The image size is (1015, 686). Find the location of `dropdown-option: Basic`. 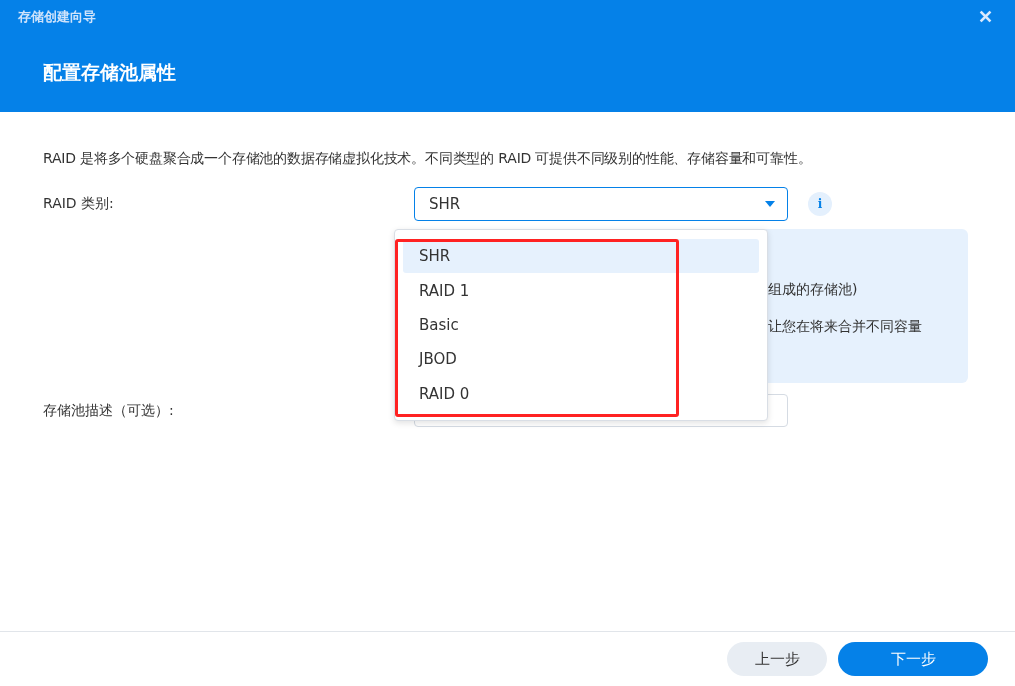

dropdown-option: Basic is located at coordinates (581, 325).